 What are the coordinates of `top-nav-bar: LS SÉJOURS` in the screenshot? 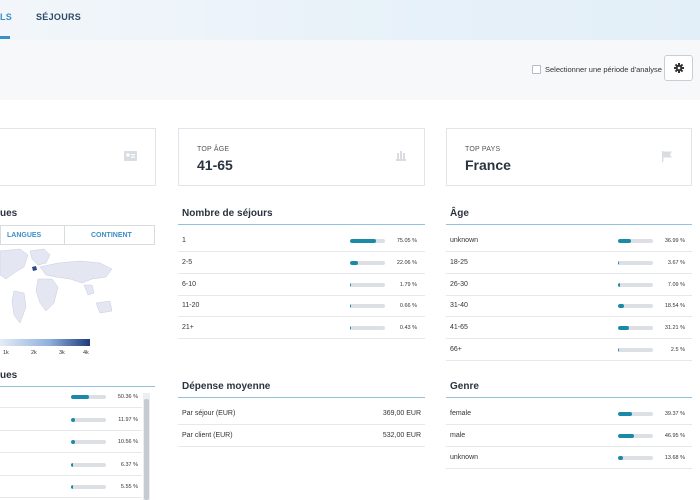 It's located at (350, 20).